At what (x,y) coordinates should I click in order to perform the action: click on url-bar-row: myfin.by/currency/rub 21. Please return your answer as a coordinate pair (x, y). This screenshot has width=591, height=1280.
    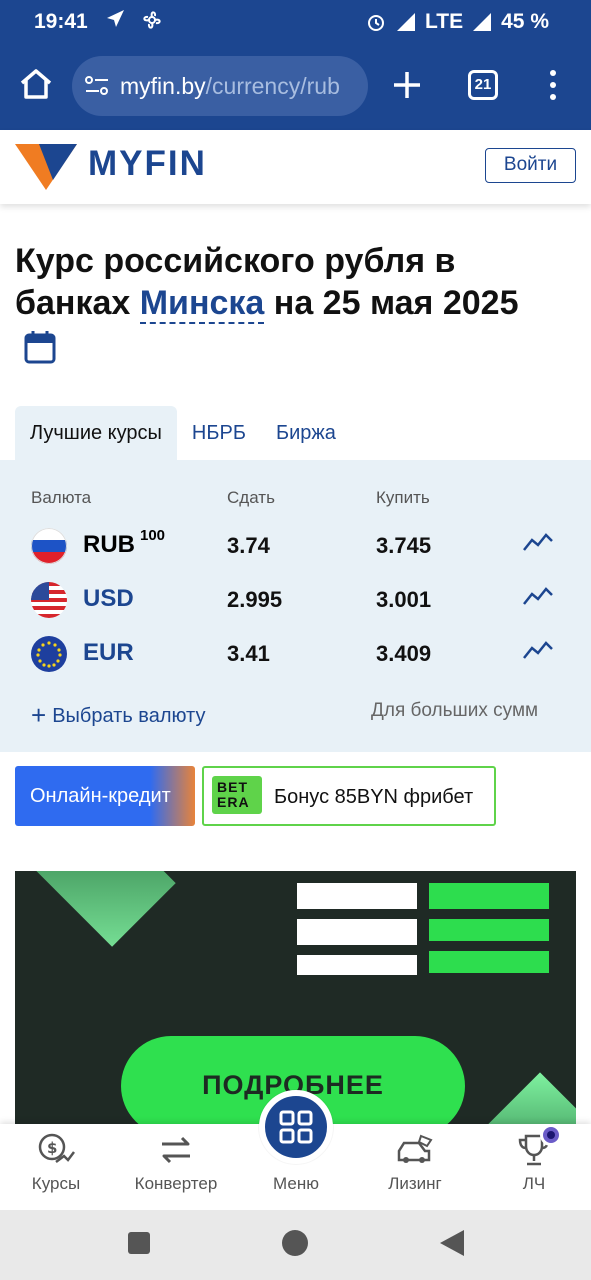
    Looking at the image, I should click on (295, 86).